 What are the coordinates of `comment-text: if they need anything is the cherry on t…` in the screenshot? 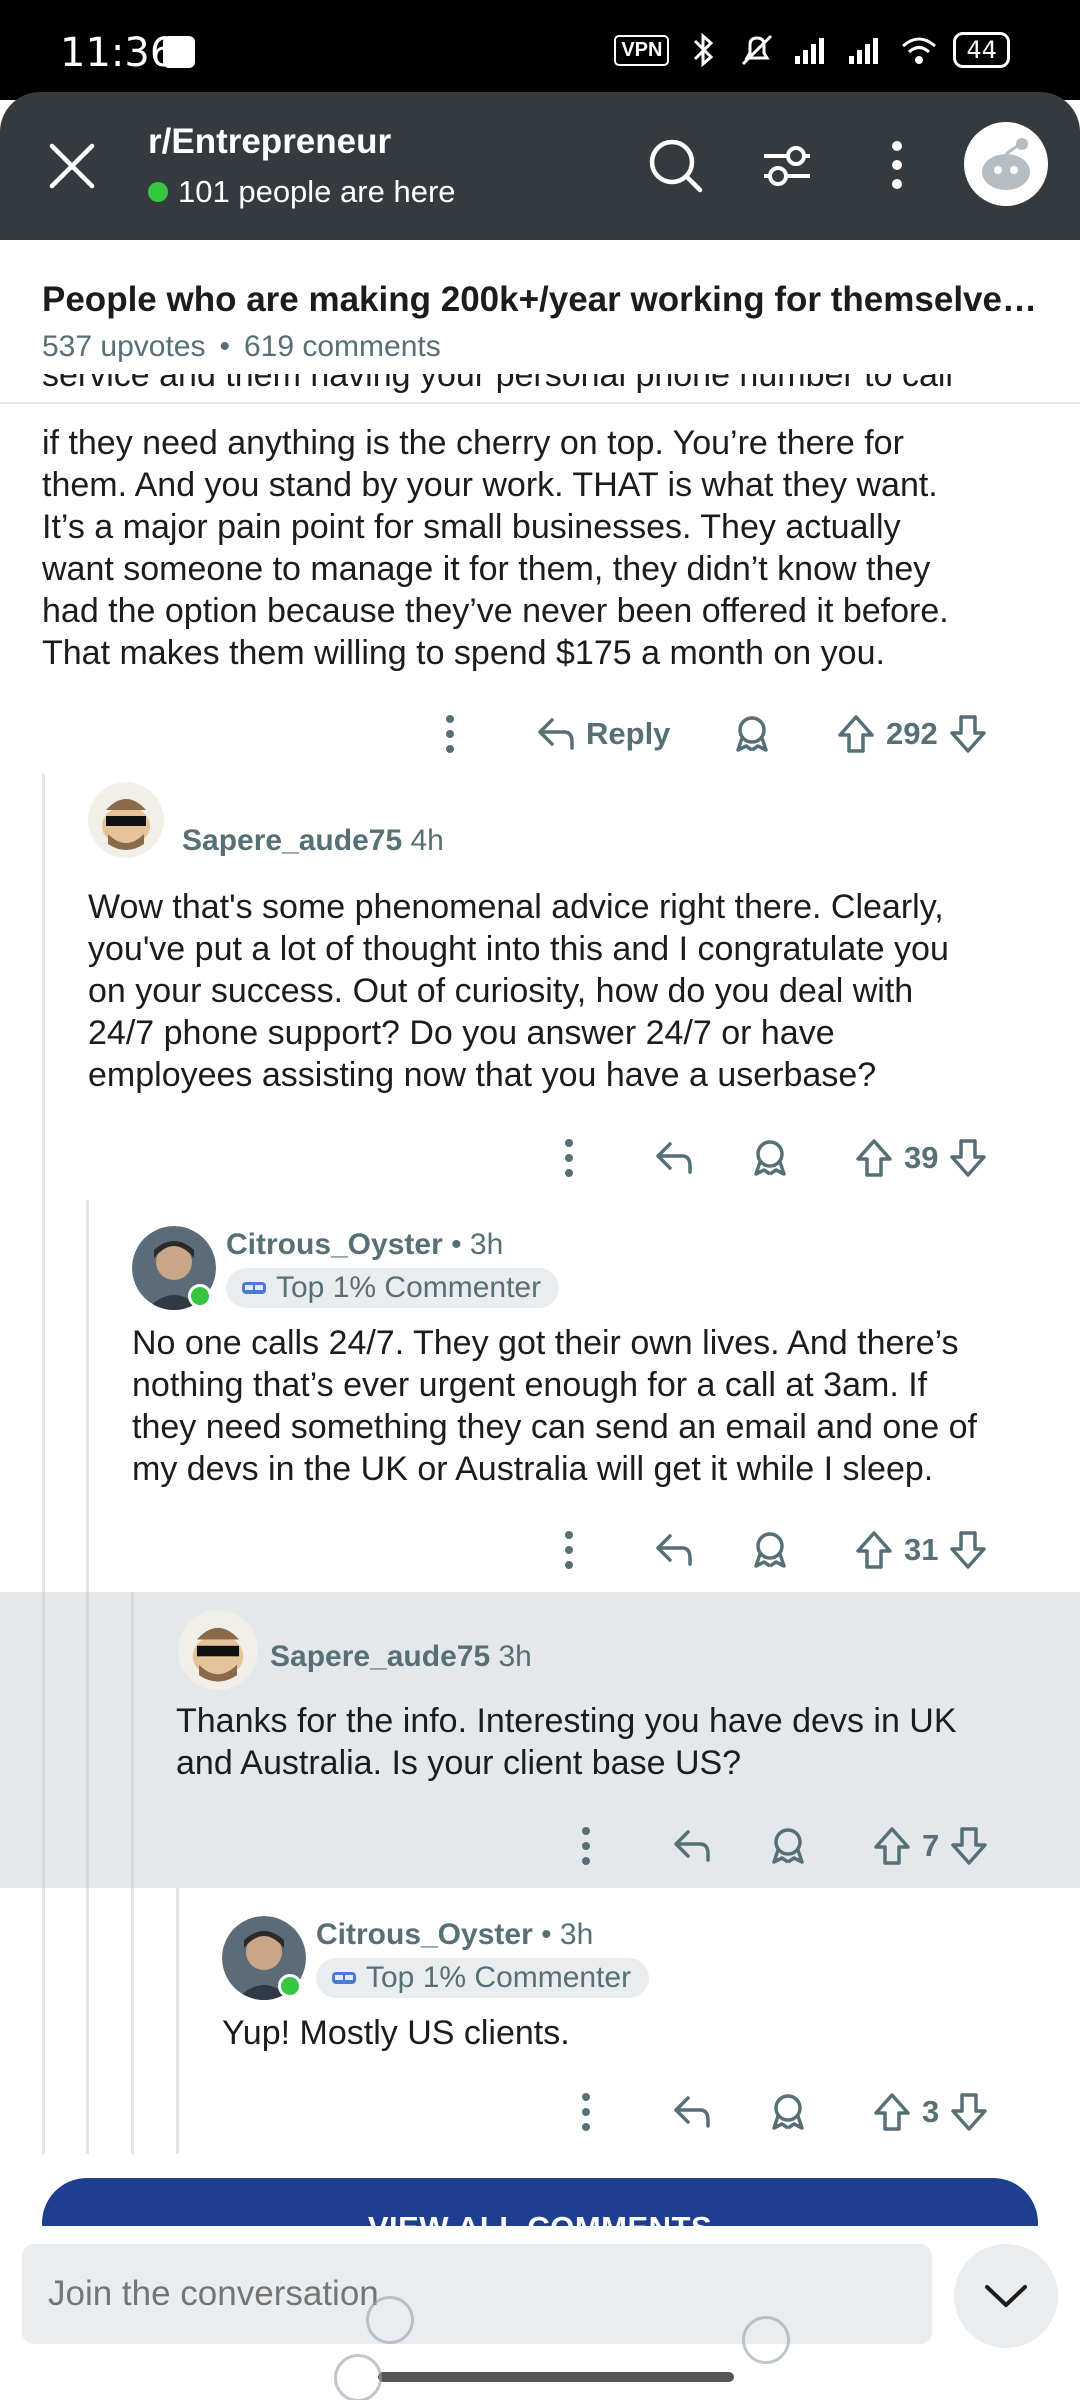 It's located at (495, 548).